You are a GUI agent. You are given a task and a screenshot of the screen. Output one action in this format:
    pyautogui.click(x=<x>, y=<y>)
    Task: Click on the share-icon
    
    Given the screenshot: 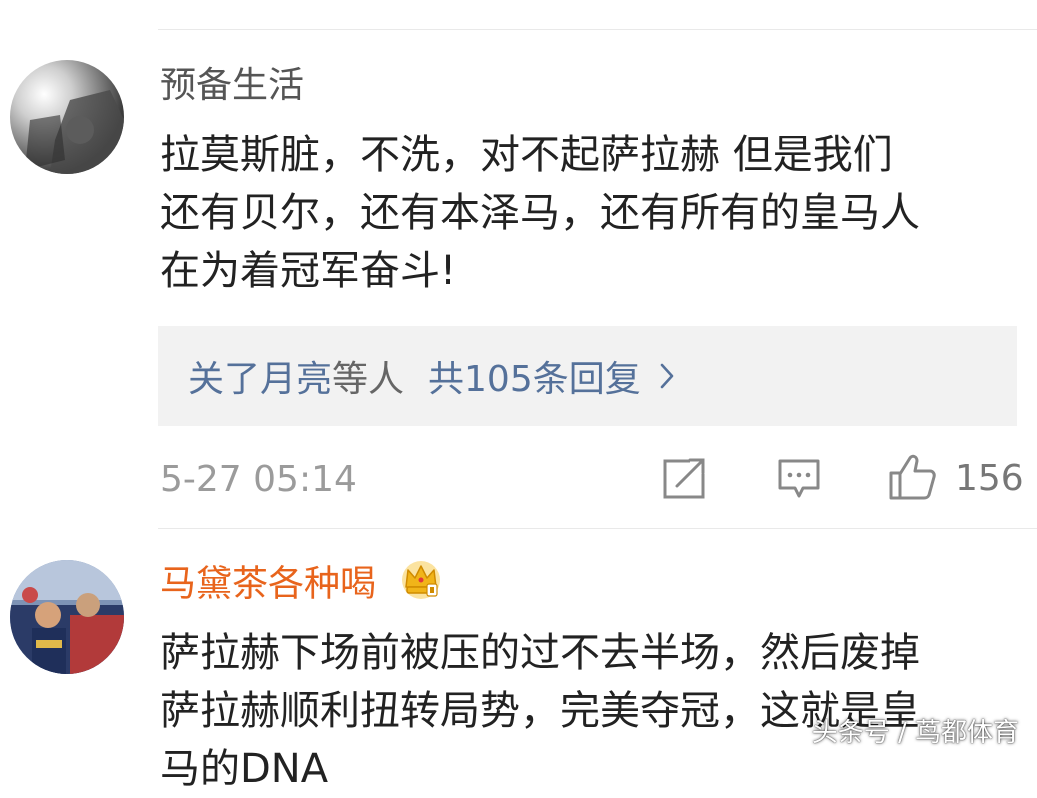 What is the action you would take?
    pyautogui.click(x=685, y=480)
    